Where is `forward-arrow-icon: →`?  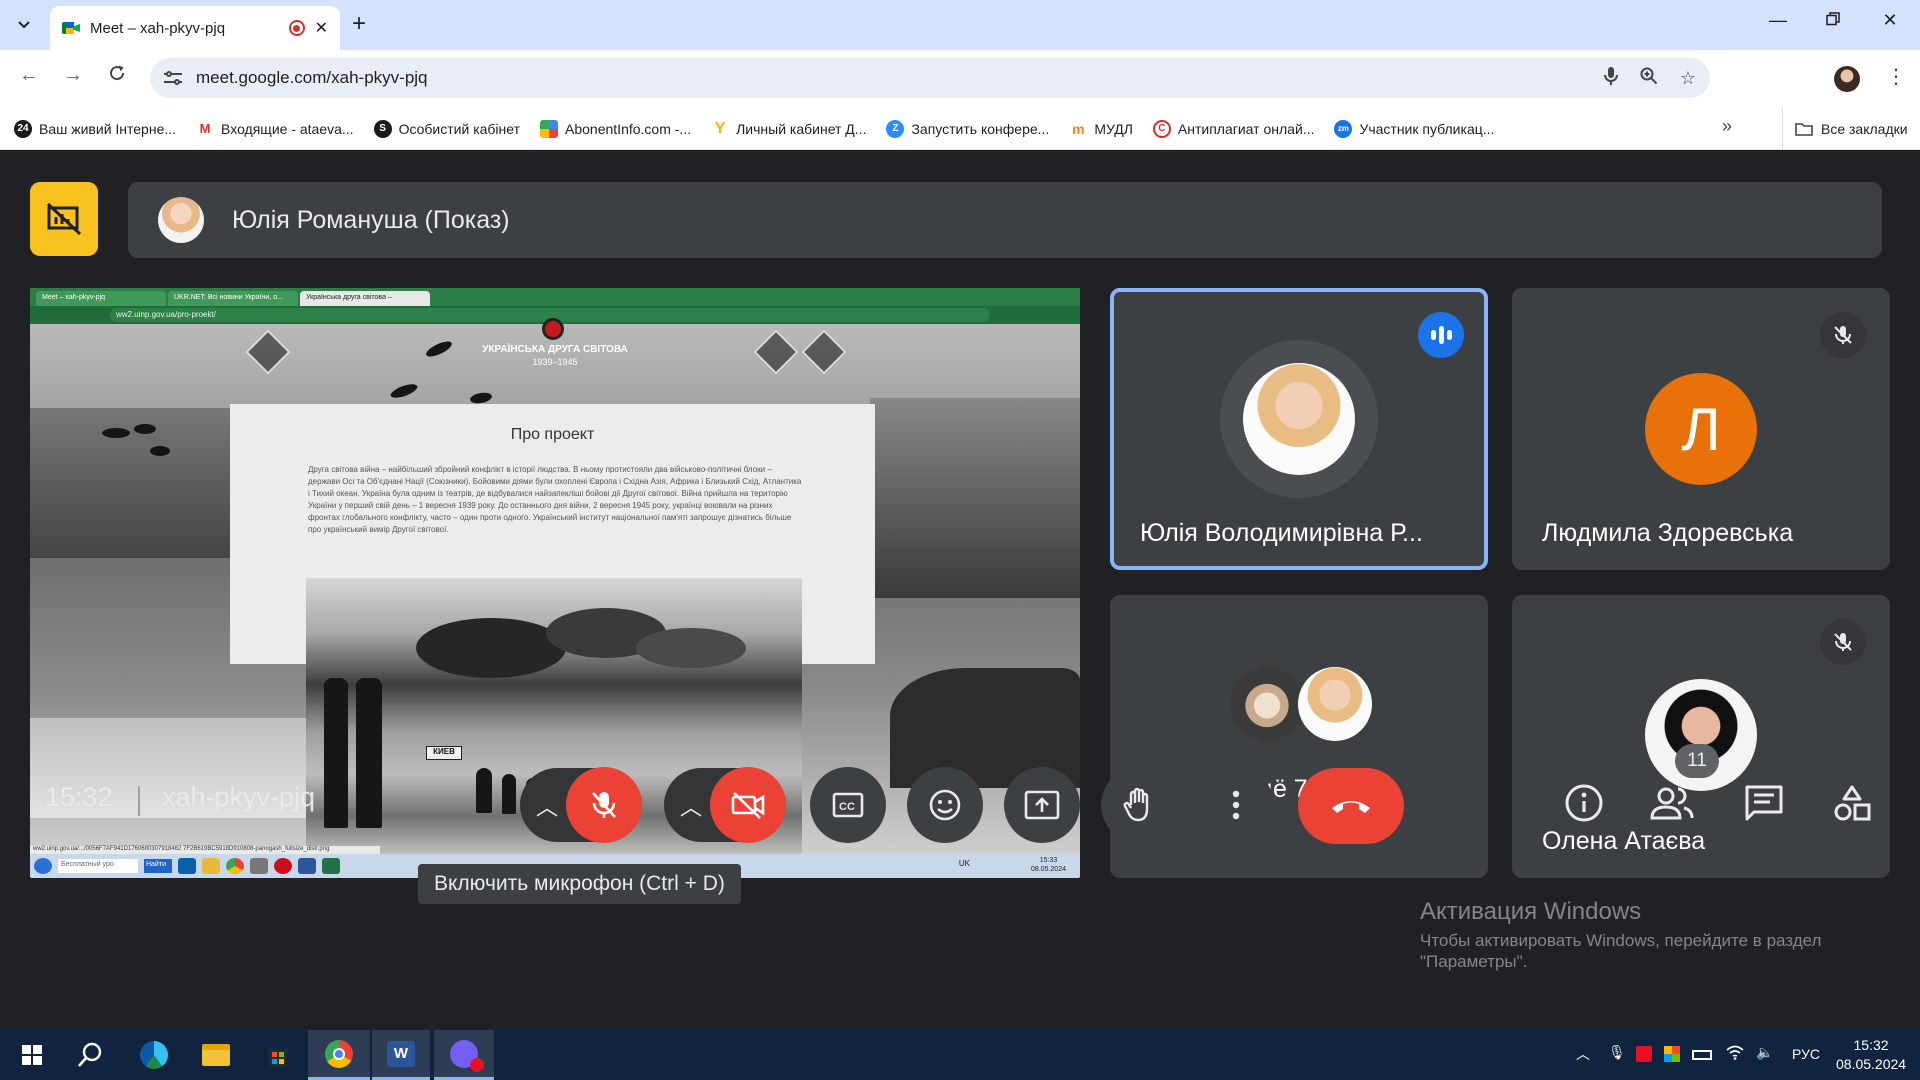
forward-arrow-icon: → is located at coordinates (73, 75).